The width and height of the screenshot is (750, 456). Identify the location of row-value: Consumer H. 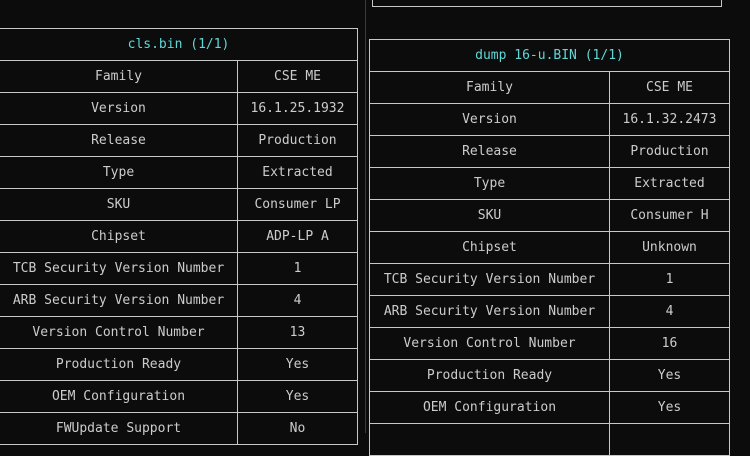
(669, 215).